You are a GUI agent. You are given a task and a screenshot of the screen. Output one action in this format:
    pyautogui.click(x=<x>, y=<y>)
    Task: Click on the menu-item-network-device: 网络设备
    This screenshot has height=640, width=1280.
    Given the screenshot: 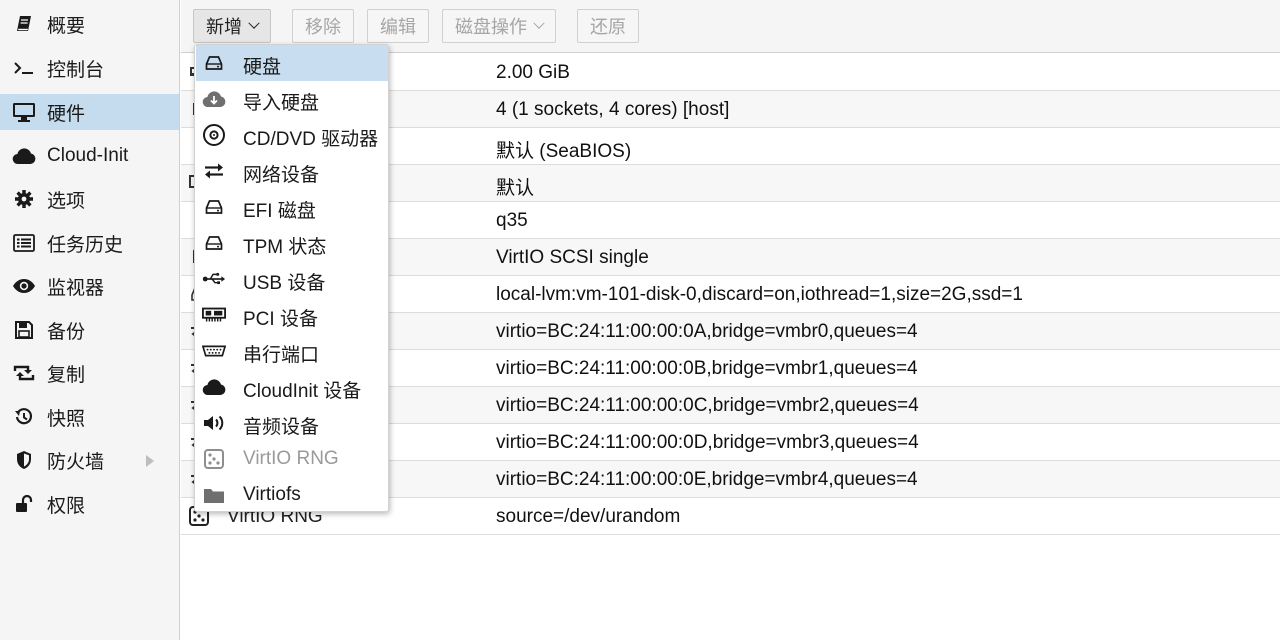 What is the action you would take?
    pyautogui.click(x=292, y=171)
    